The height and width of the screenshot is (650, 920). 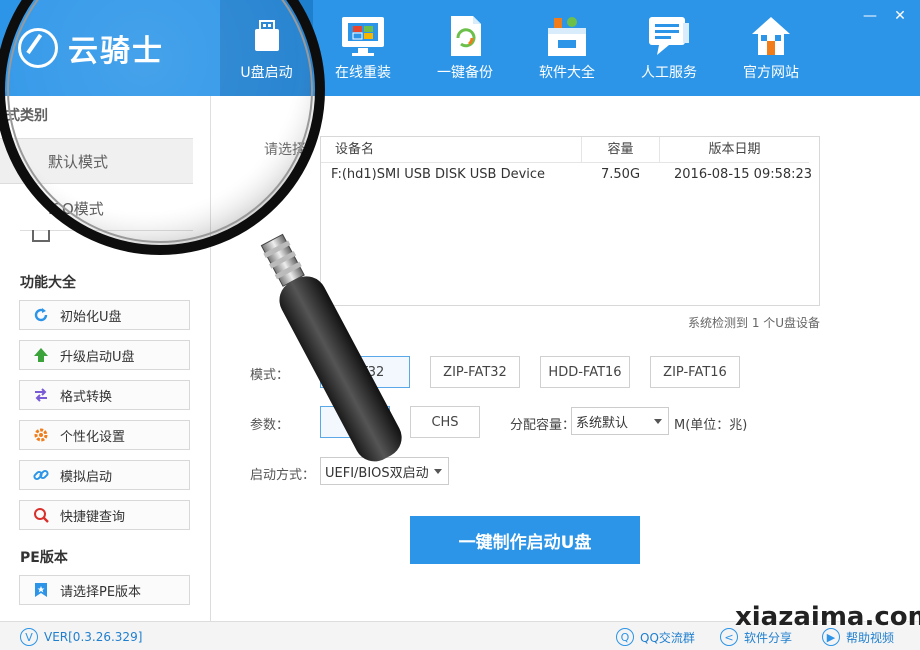 I want to click on version-icon: V, so click(x=29, y=637).